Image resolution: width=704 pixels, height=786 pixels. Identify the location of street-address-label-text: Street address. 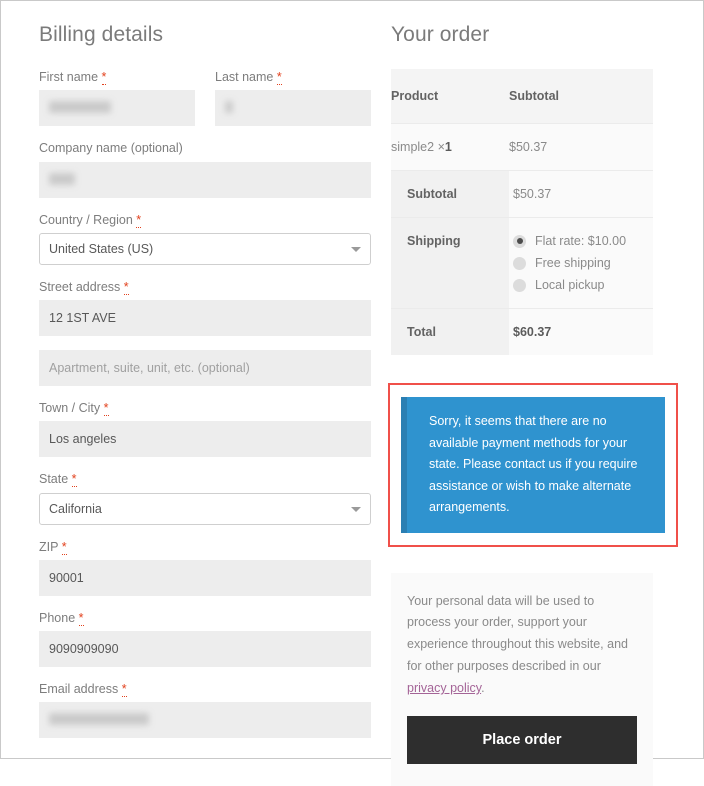
(80, 286).